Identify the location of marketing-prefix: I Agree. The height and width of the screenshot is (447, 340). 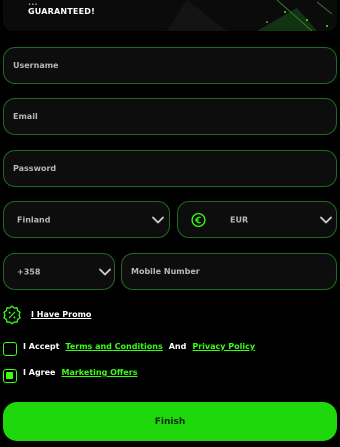
(39, 372).